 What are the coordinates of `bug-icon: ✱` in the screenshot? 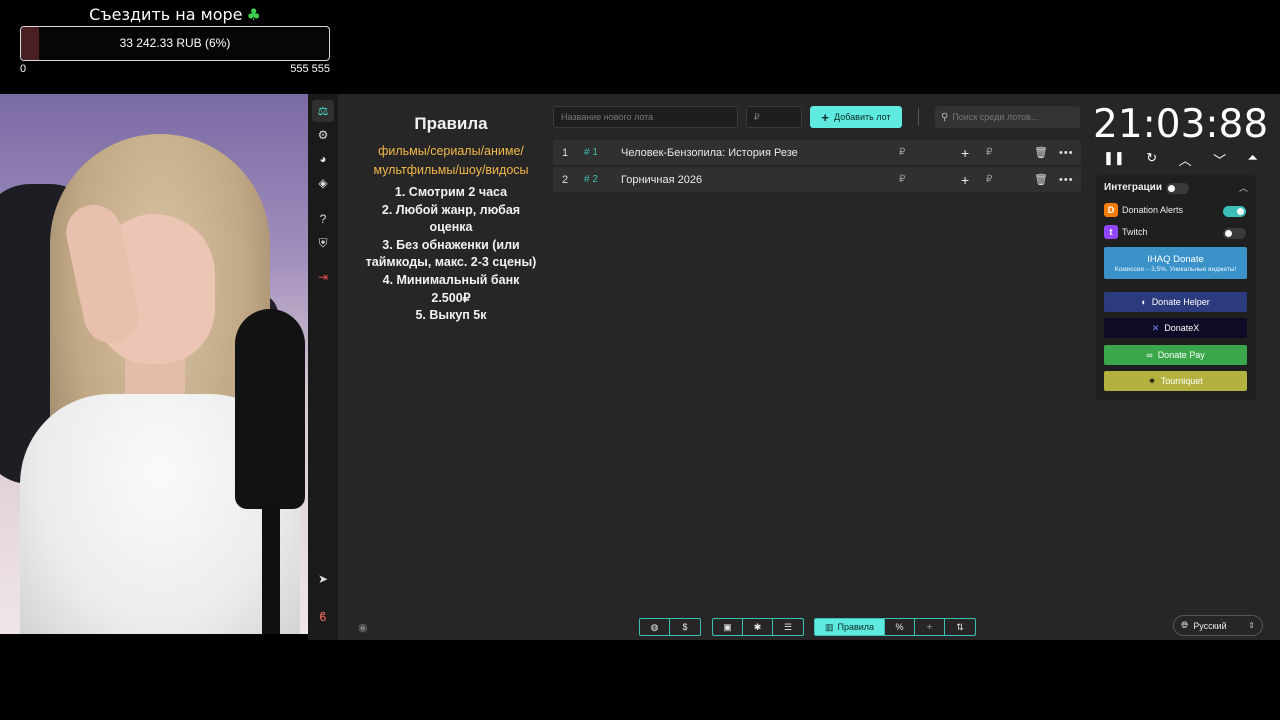 It's located at (758, 627).